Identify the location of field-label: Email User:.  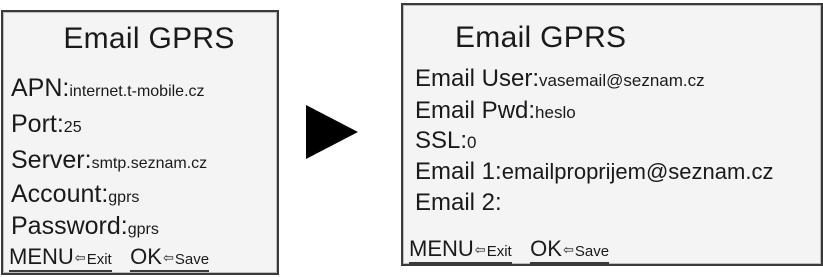
(477, 78).